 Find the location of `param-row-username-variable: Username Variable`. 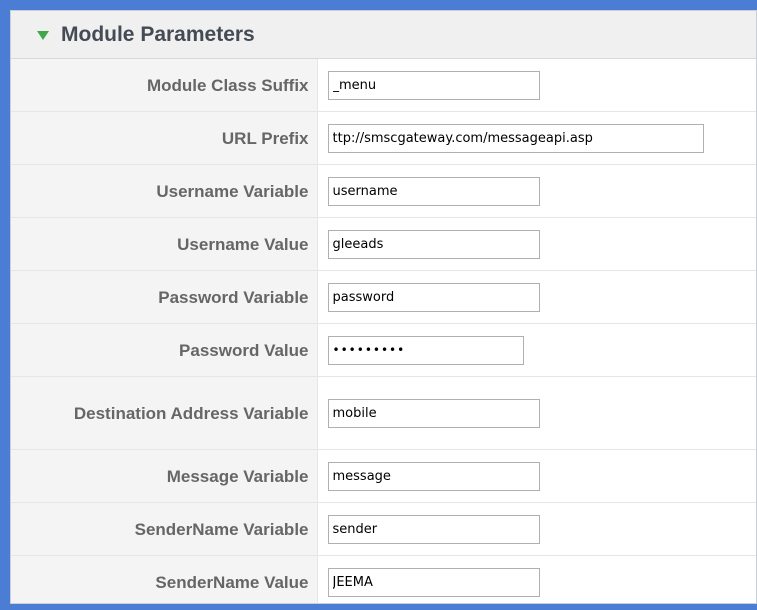

param-row-username-variable: Username Variable is located at coordinates (383, 191).